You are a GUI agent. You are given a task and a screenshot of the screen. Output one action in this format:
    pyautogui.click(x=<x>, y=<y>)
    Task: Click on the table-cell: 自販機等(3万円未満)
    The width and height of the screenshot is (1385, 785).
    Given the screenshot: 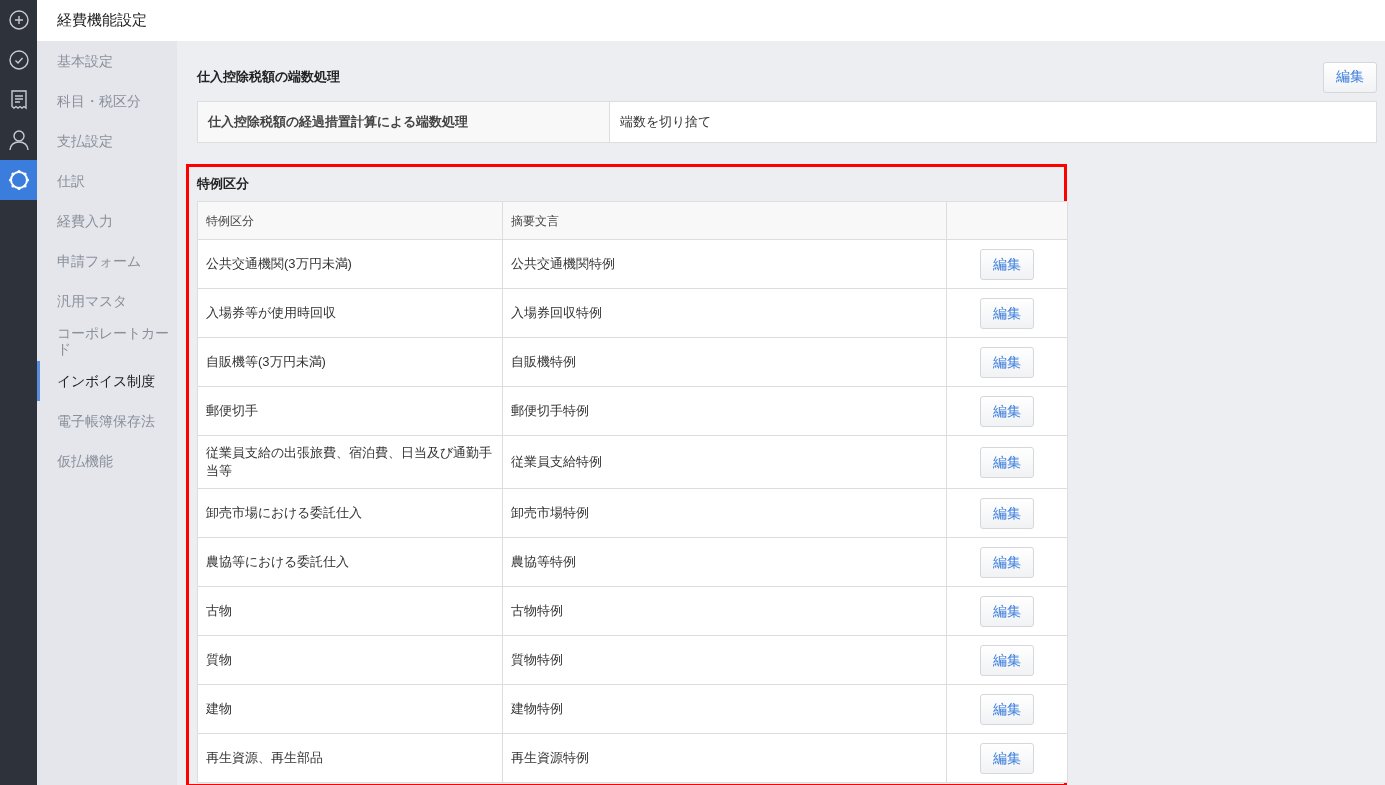 What is the action you would take?
    pyautogui.click(x=350, y=362)
    